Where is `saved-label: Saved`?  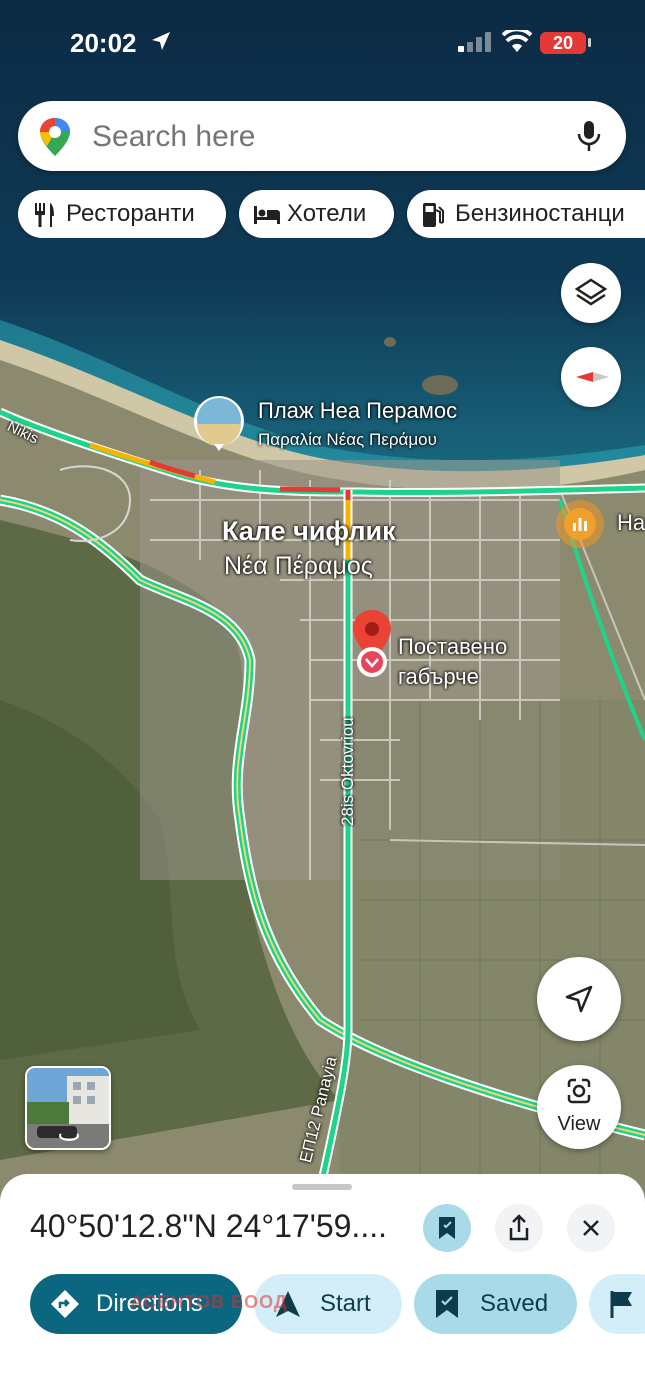 saved-label: Saved is located at coordinates (514, 1303).